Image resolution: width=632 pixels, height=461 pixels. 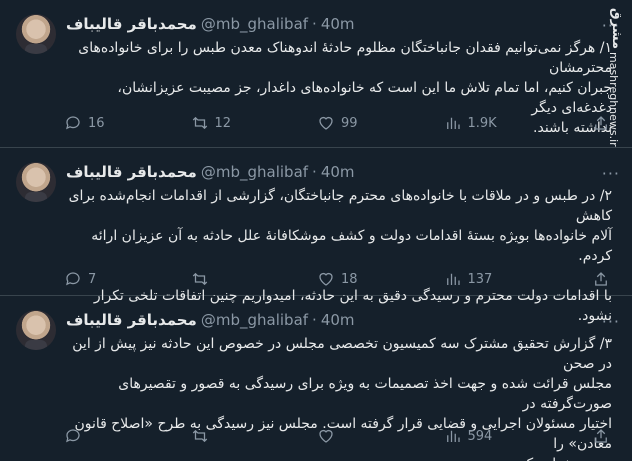 I want to click on like-button: 18, so click(x=362, y=279).